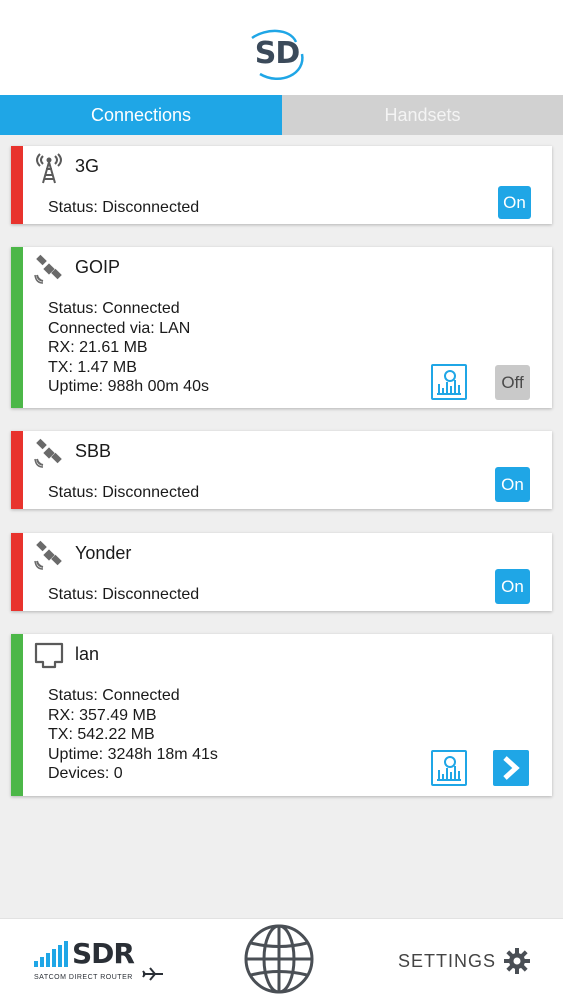 The image size is (563, 1000). I want to click on airplane-icon, so click(152, 974).